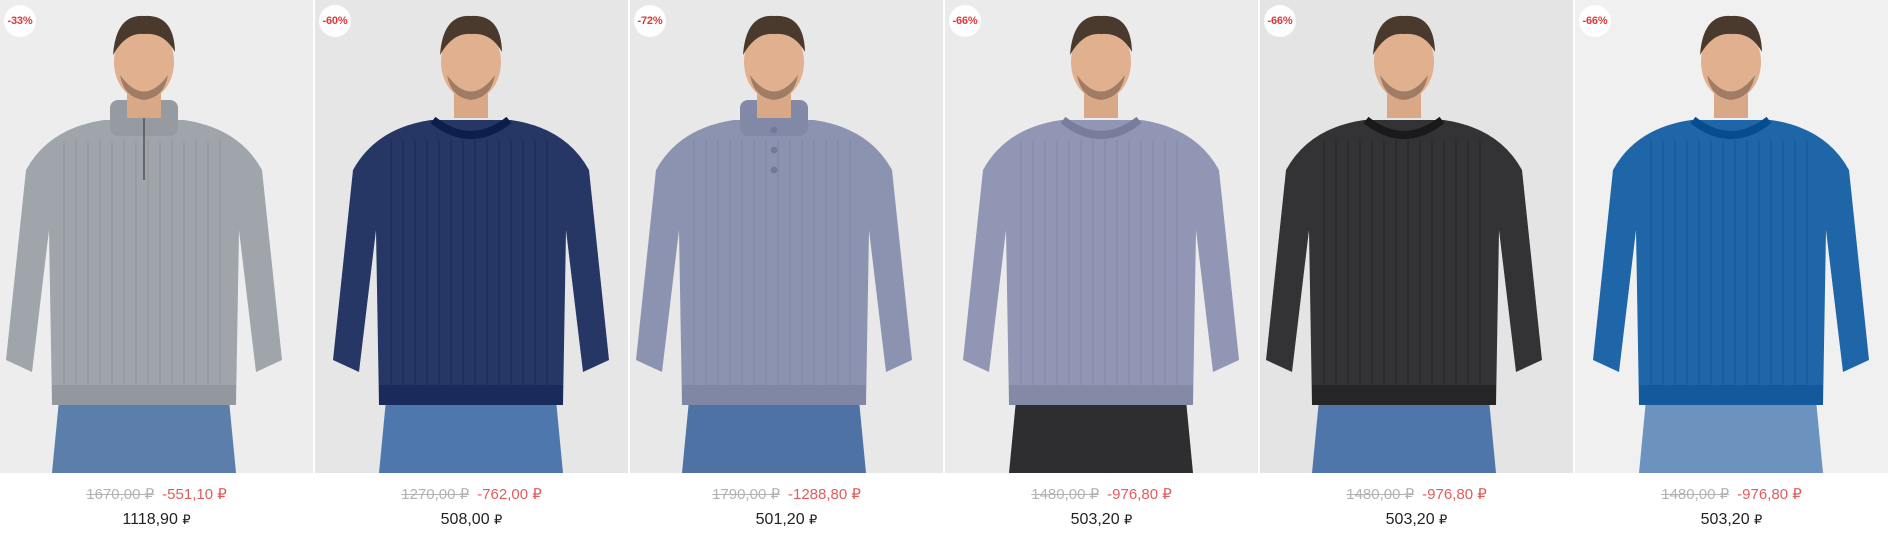 This screenshot has width=1891, height=539. I want to click on old-price: 1670,00 ₽, so click(120, 494).